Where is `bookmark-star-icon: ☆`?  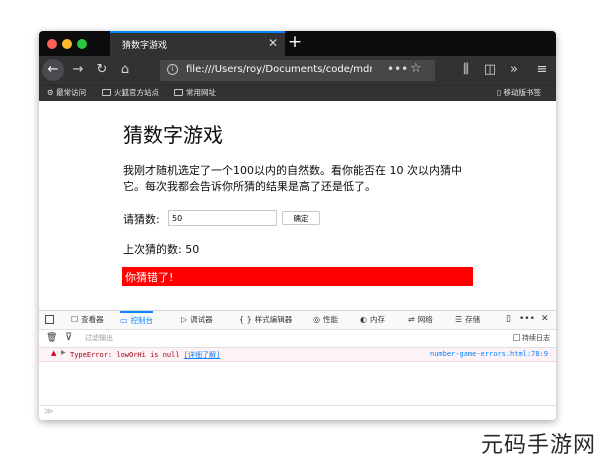
bookmark-star-icon: ☆ is located at coordinates (416, 68).